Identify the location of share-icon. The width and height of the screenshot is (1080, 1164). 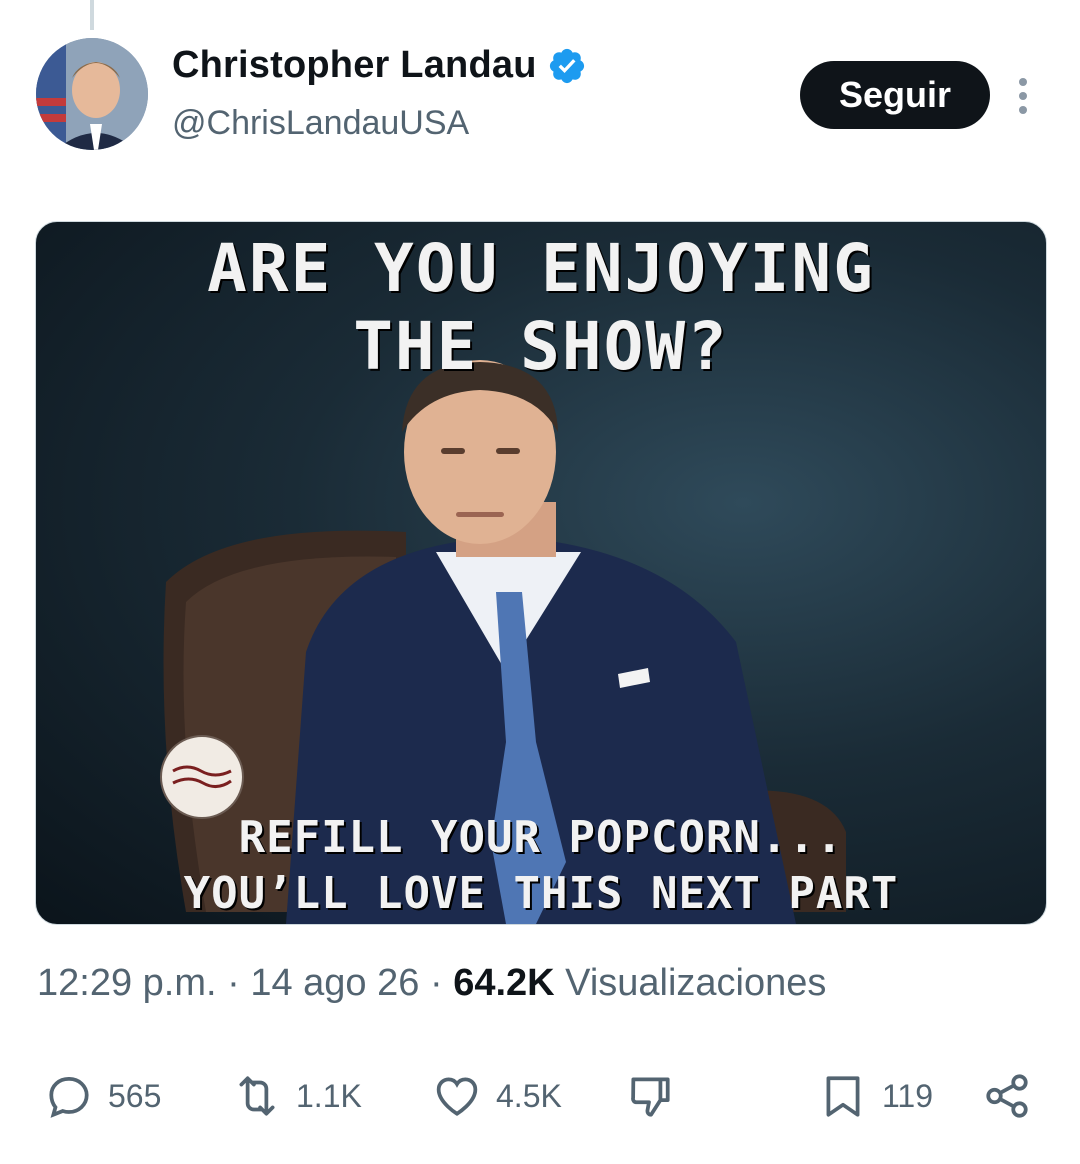
(1007, 1096).